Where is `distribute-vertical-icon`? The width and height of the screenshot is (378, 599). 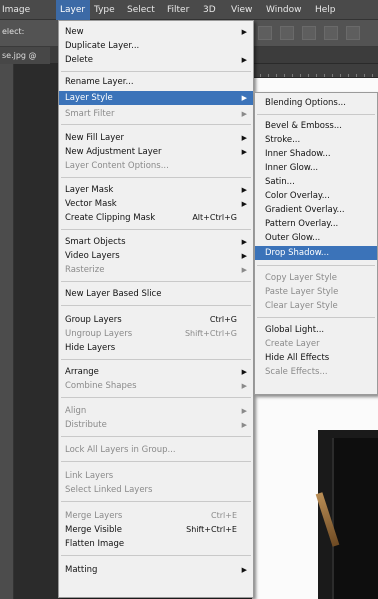
distribute-vertical-icon is located at coordinates (353, 33).